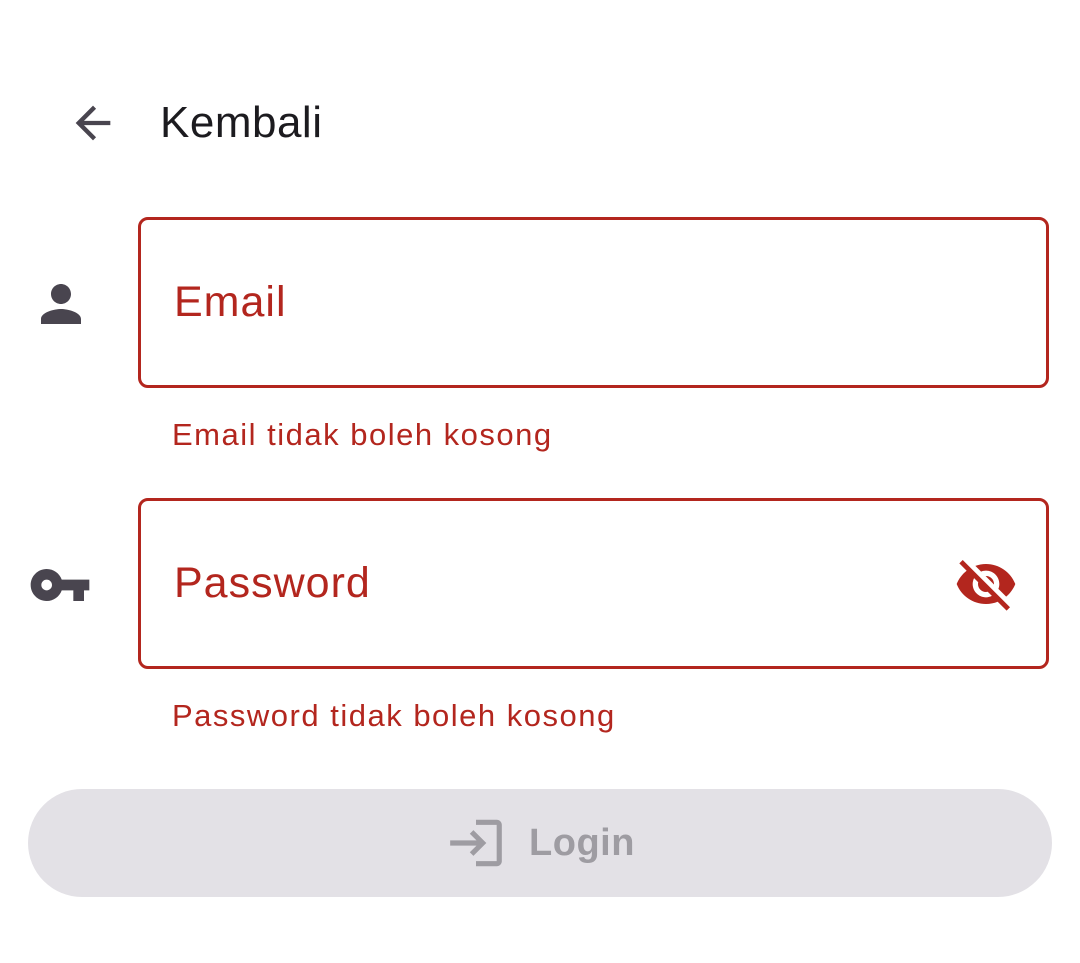  What do you see at coordinates (362, 434) in the screenshot?
I see `email-error-text: Email tidak boleh kosong` at bounding box center [362, 434].